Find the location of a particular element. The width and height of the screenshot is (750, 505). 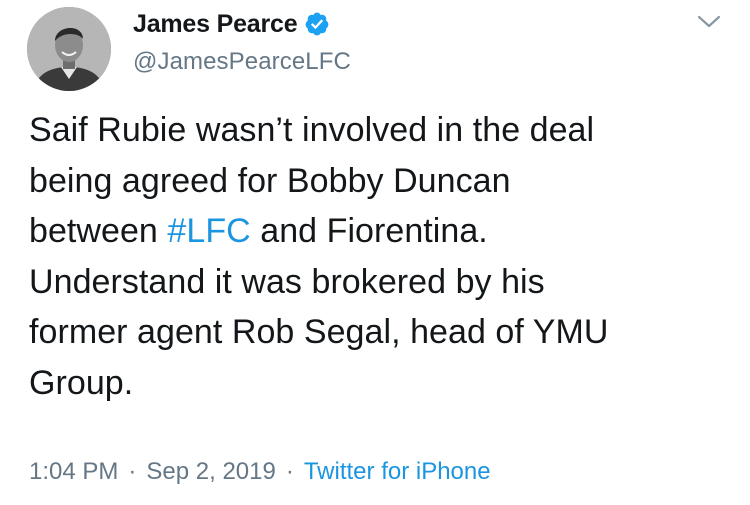

tweet-meta: 1:04 PM · Sep 2, 2019 · Twitter for iPhone is located at coordinates (260, 472).